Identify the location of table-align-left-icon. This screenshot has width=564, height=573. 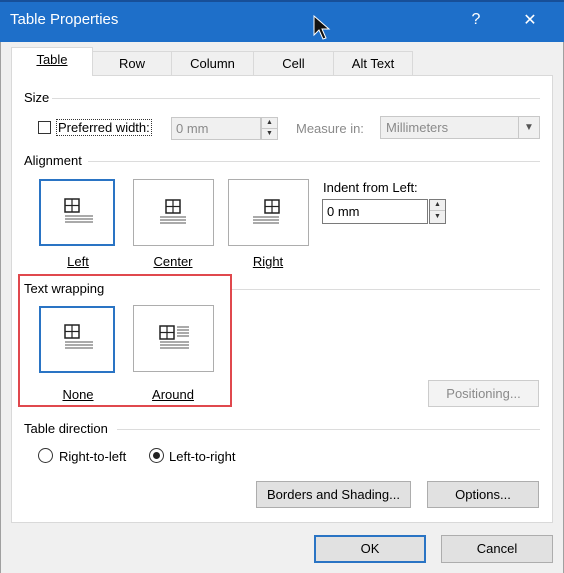
(78, 210).